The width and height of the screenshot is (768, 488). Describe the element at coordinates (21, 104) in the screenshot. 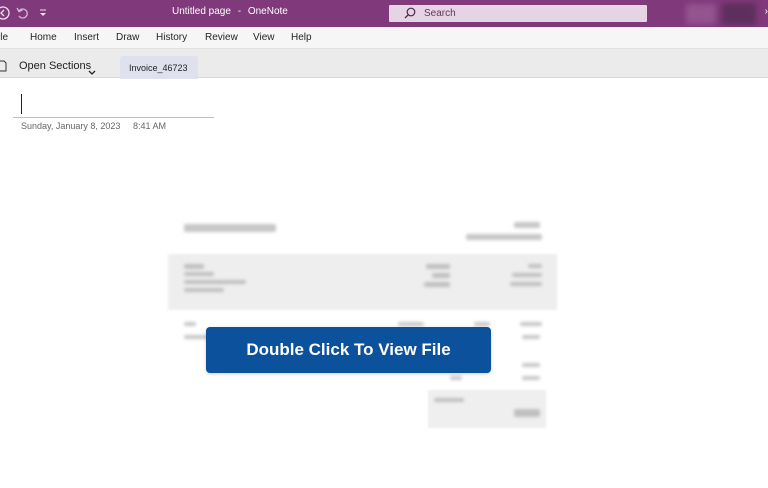

I see `page-title-input` at that location.